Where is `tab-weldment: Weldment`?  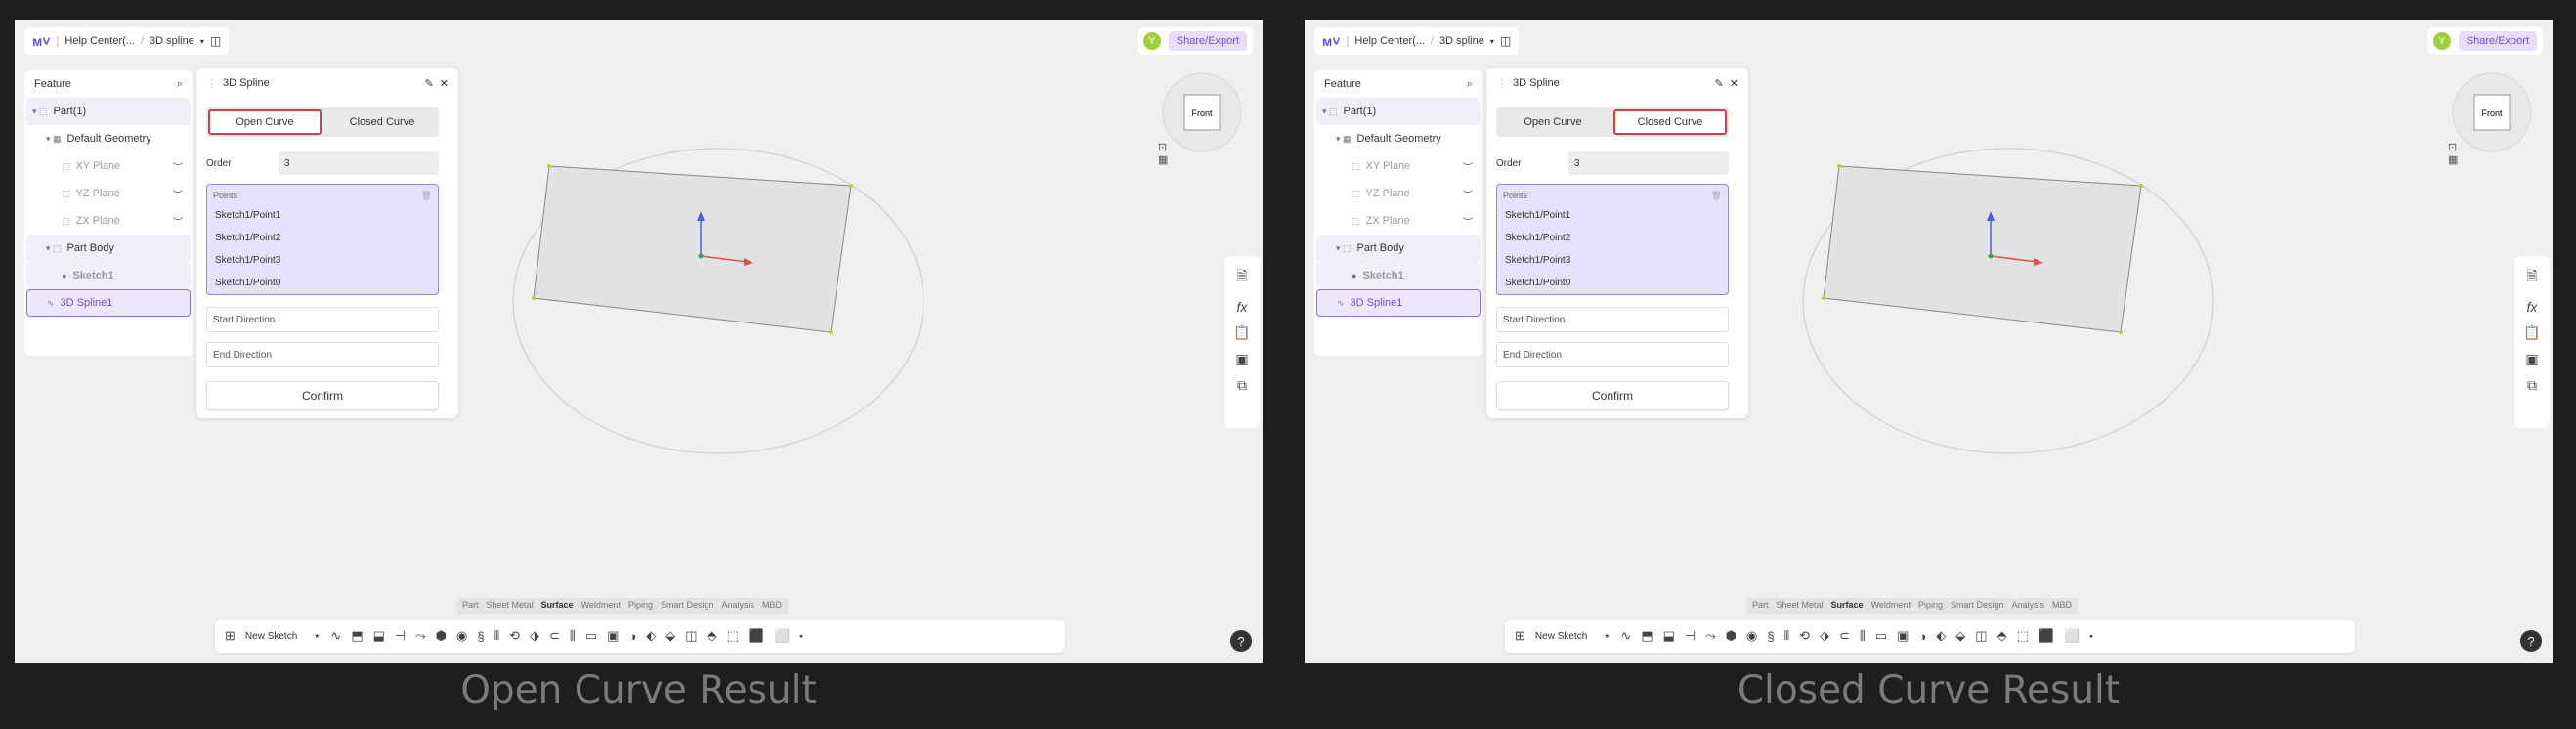
tab-weldment: Weldment is located at coordinates (601, 606).